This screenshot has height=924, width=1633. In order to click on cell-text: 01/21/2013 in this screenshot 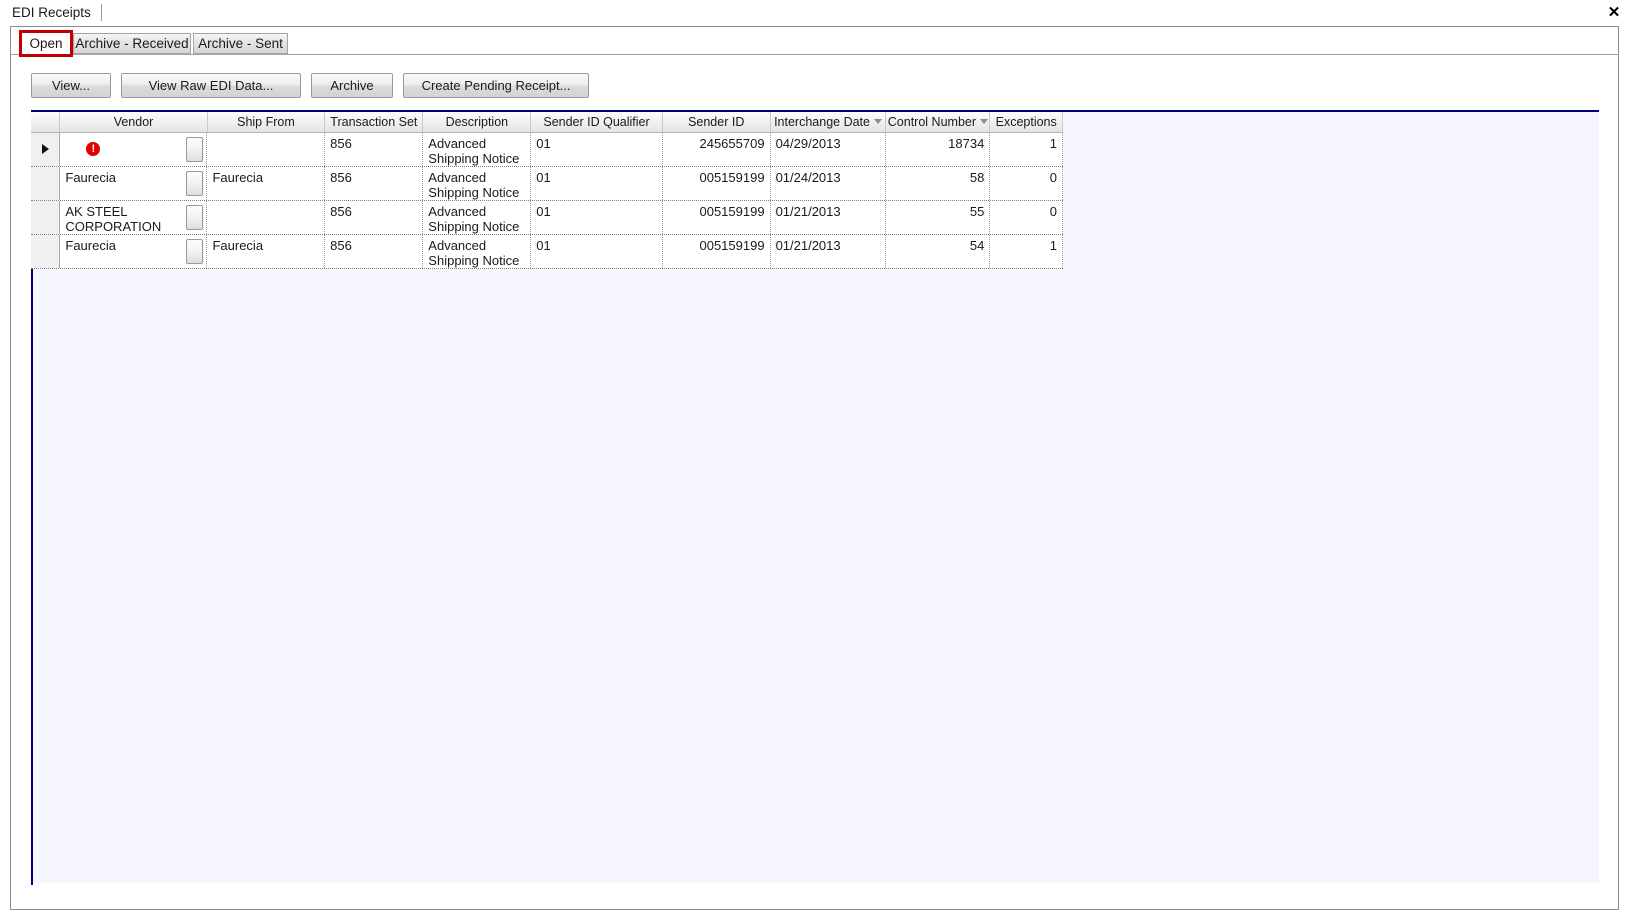, I will do `click(808, 211)`.